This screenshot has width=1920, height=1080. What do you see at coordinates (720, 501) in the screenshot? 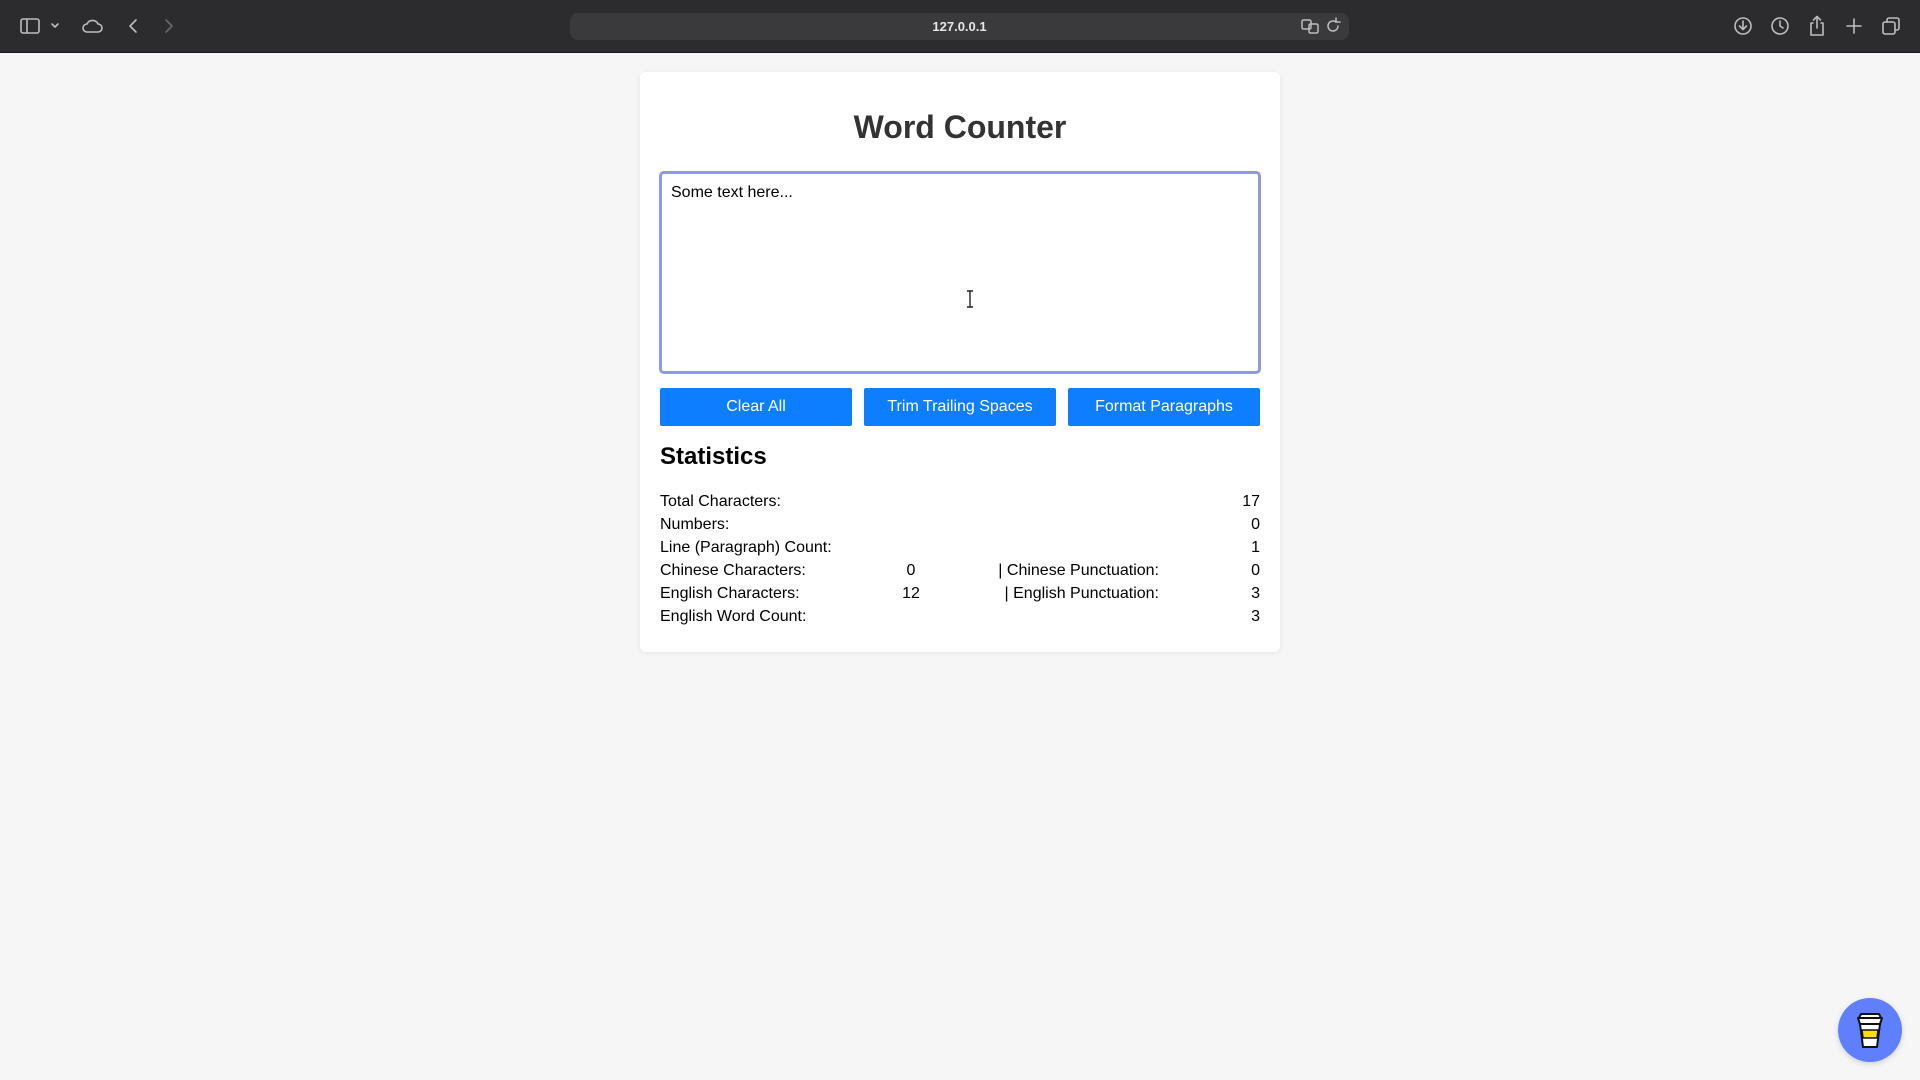
I see `stat-label: Total Characters:` at bounding box center [720, 501].